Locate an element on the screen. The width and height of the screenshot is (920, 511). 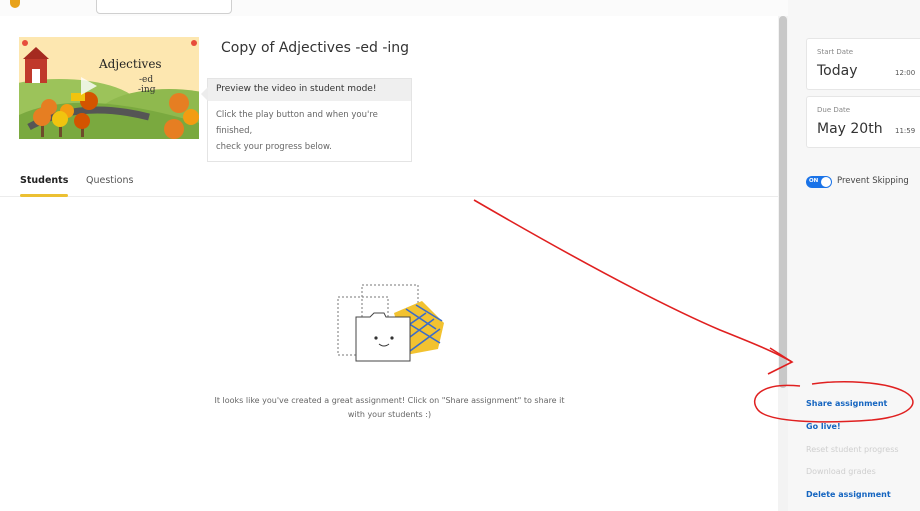
top-bar is located at coordinates (460, 8).